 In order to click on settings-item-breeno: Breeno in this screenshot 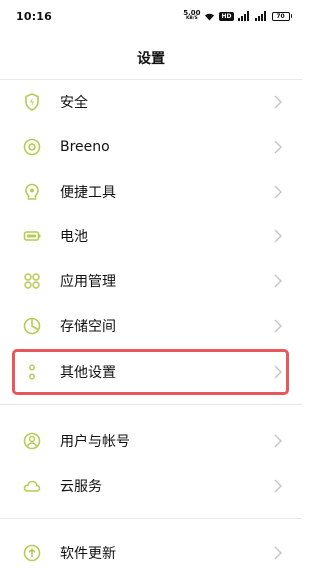, I will do `click(151, 147)`.